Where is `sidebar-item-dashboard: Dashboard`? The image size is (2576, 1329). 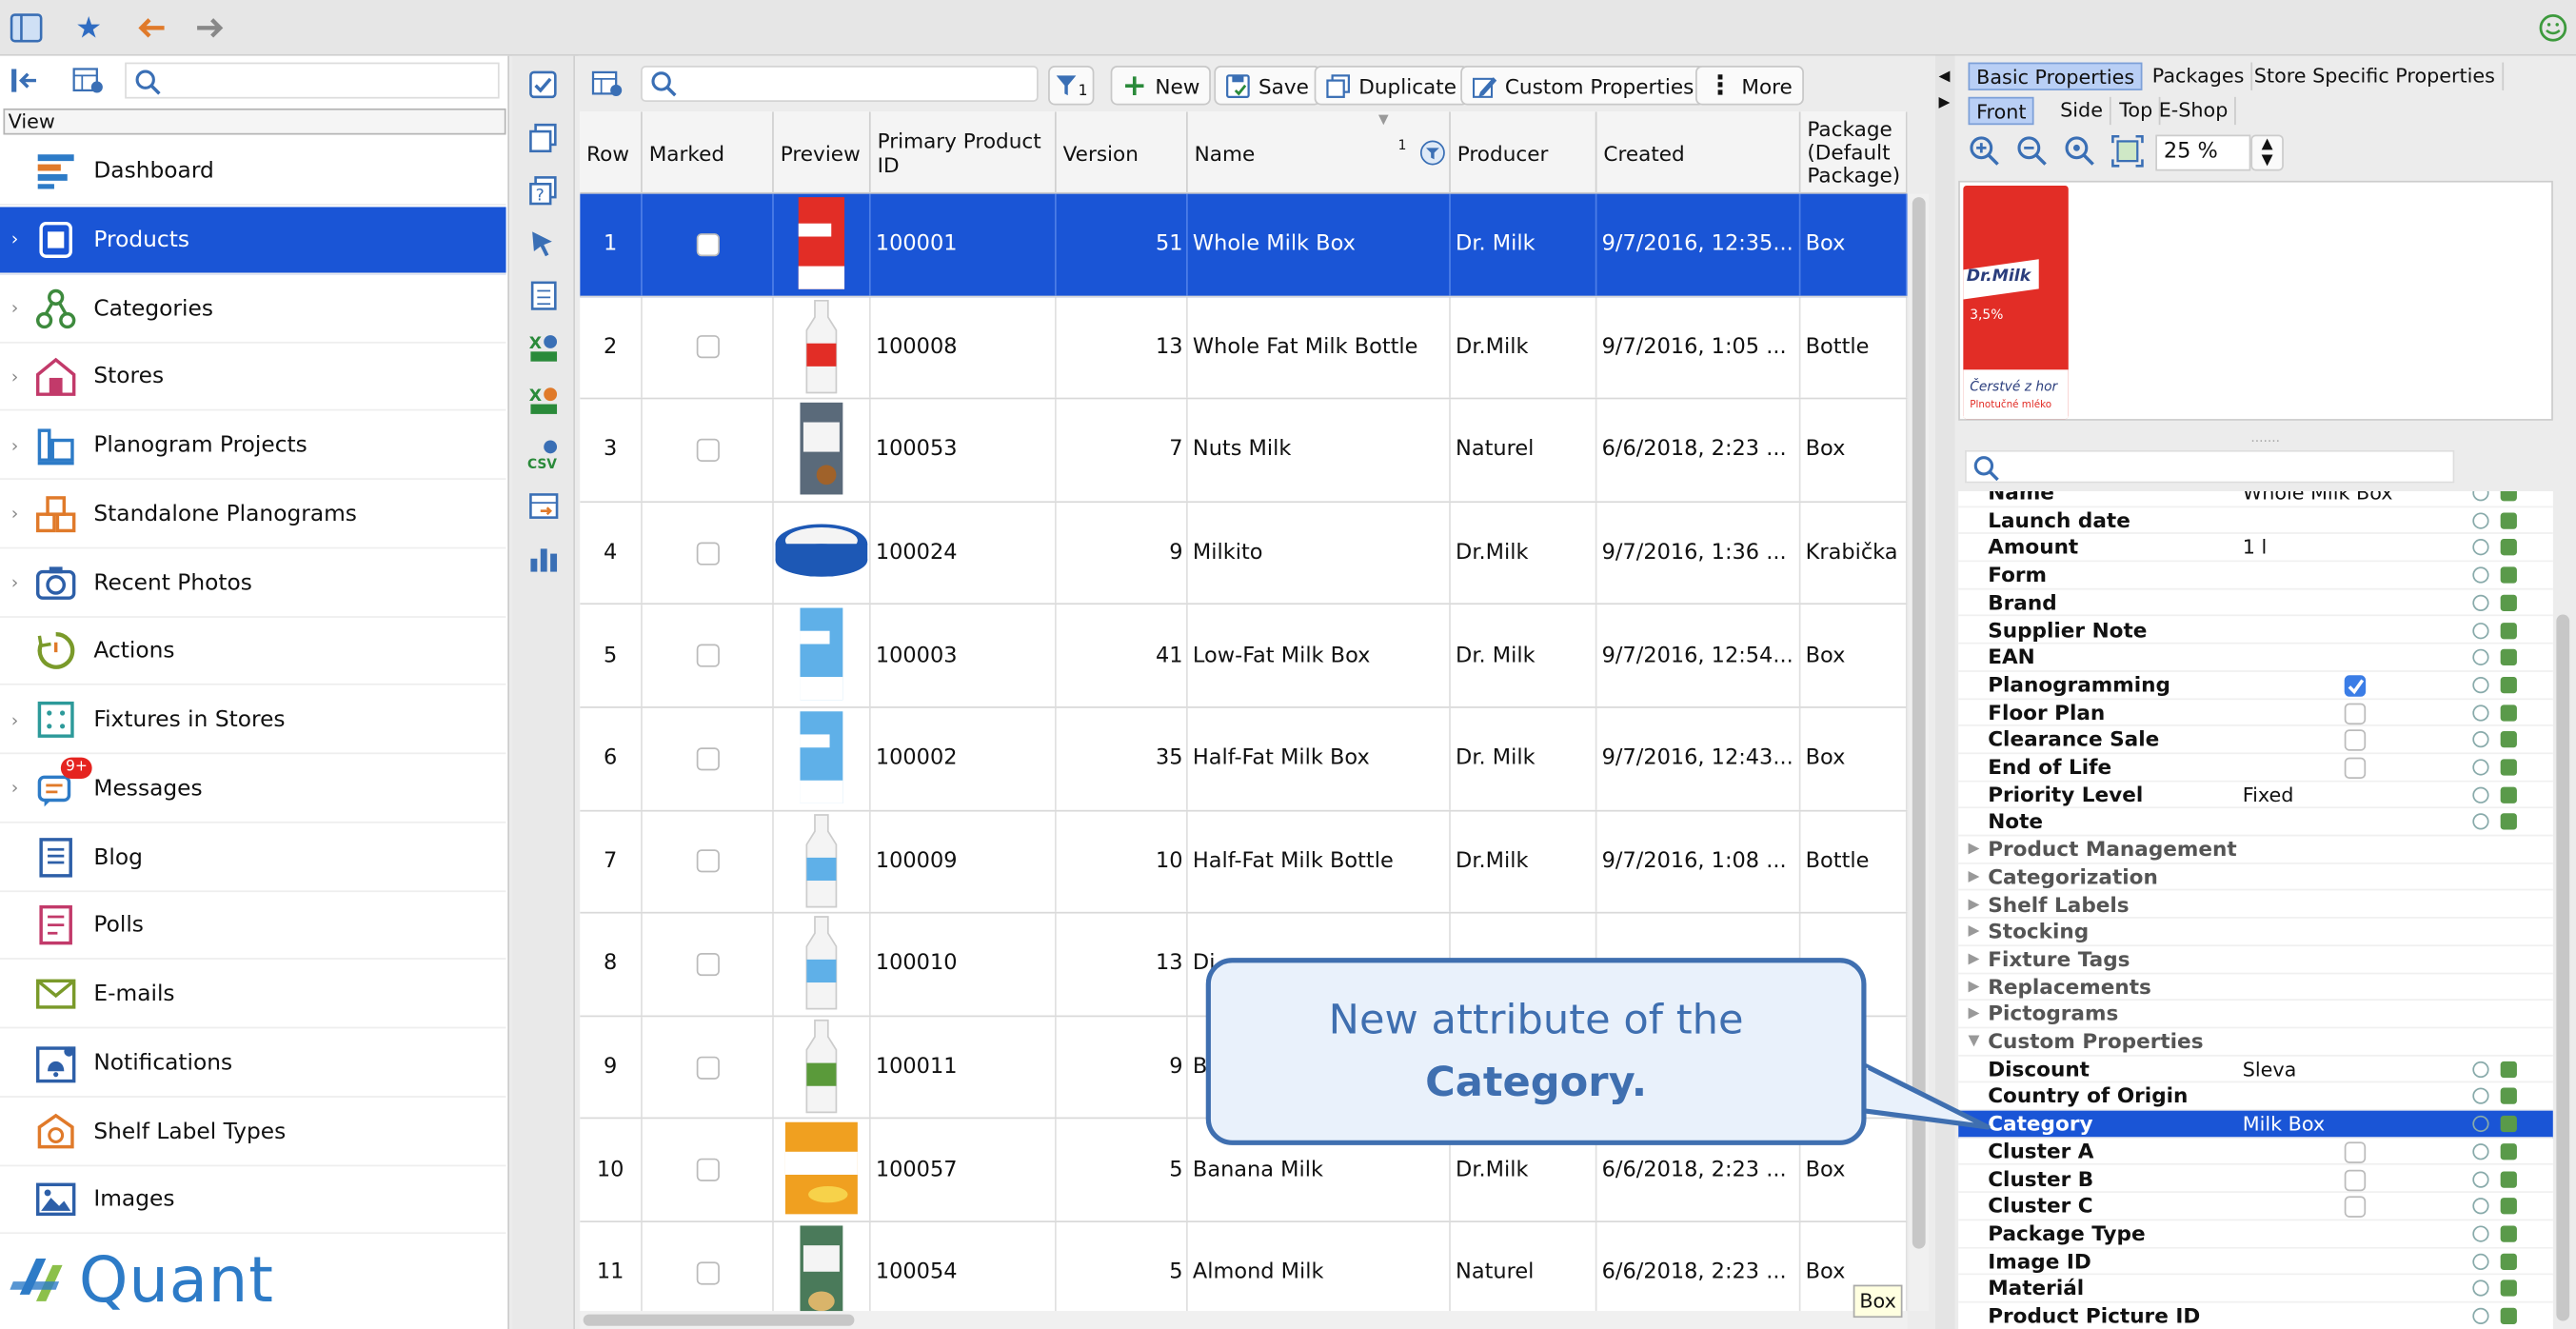
sidebar-item-dashboard: Dashboard is located at coordinates (253, 172).